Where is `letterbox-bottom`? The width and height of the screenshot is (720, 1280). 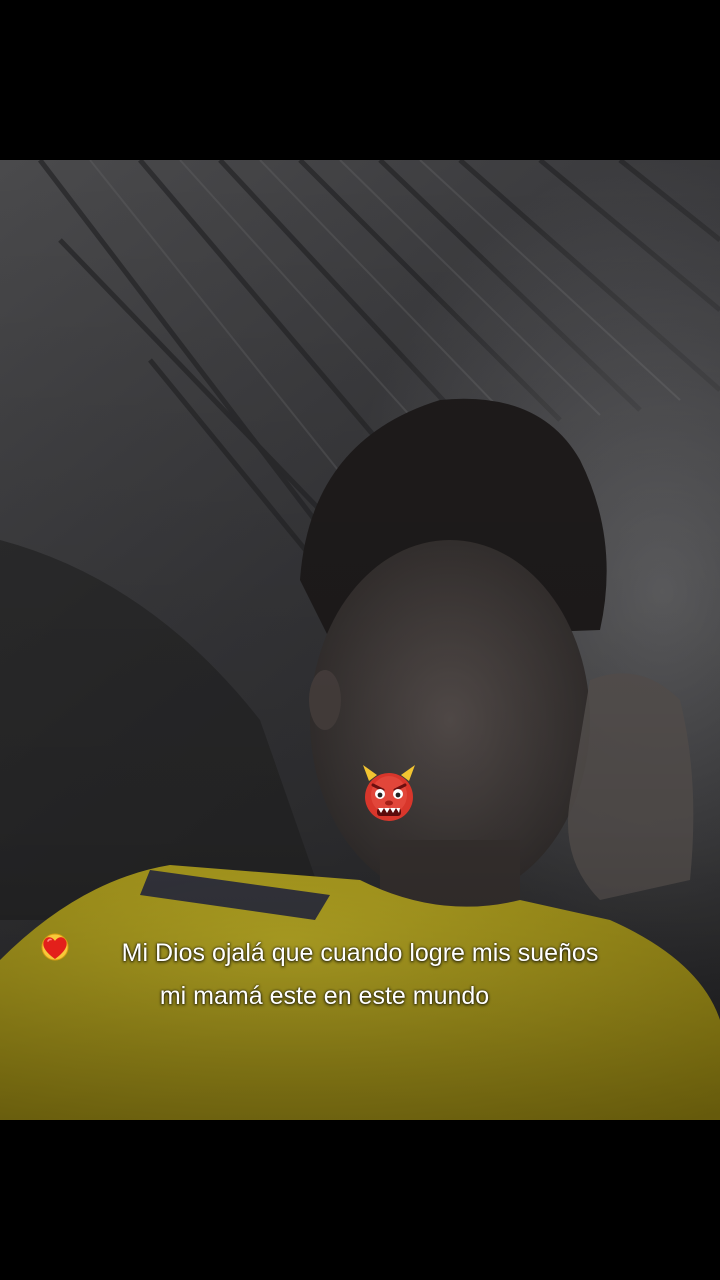
letterbox-bottom is located at coordinates (360, 1200).